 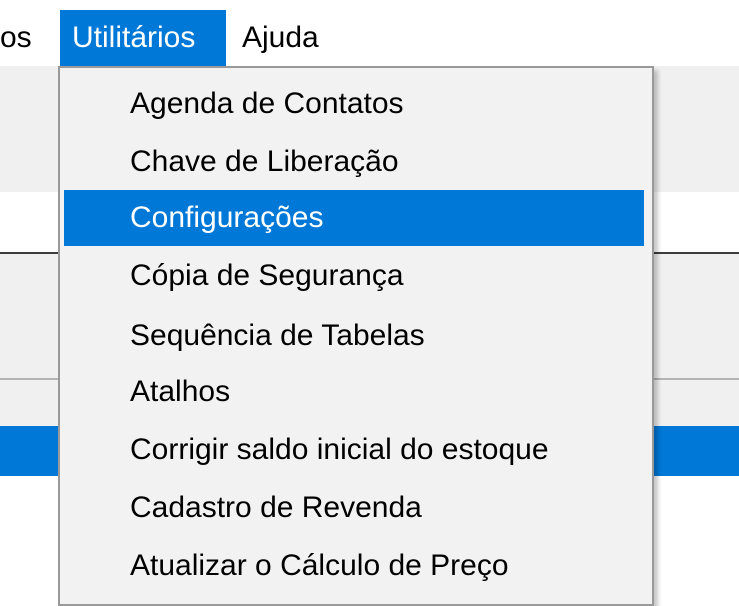 What do you see at coordinates (354, 276) in the screenshot?
I see `menu-item-copia-seguranca: Cópia de Segurança` at bounding box center [354, 276].